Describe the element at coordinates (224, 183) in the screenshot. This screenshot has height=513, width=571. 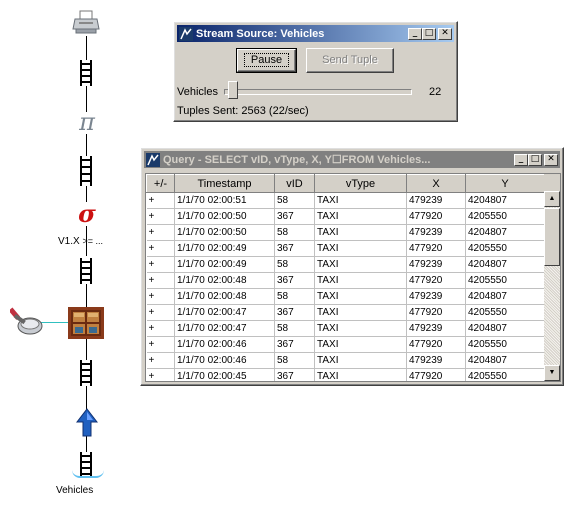
I see `column-header: Timestamp` at that location.